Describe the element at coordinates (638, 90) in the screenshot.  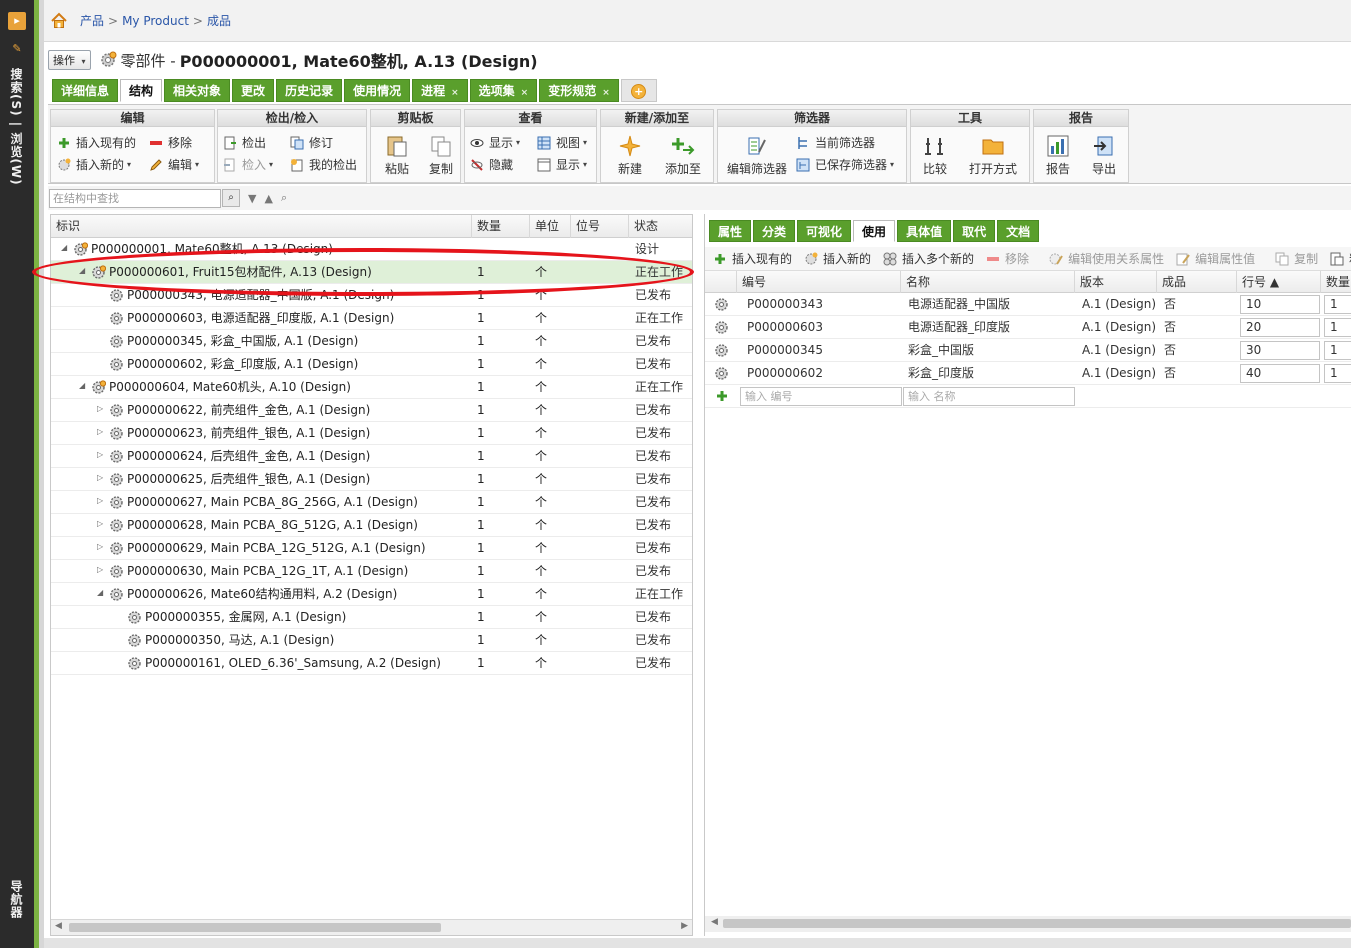
I see `add-tab-button: +` at that location.